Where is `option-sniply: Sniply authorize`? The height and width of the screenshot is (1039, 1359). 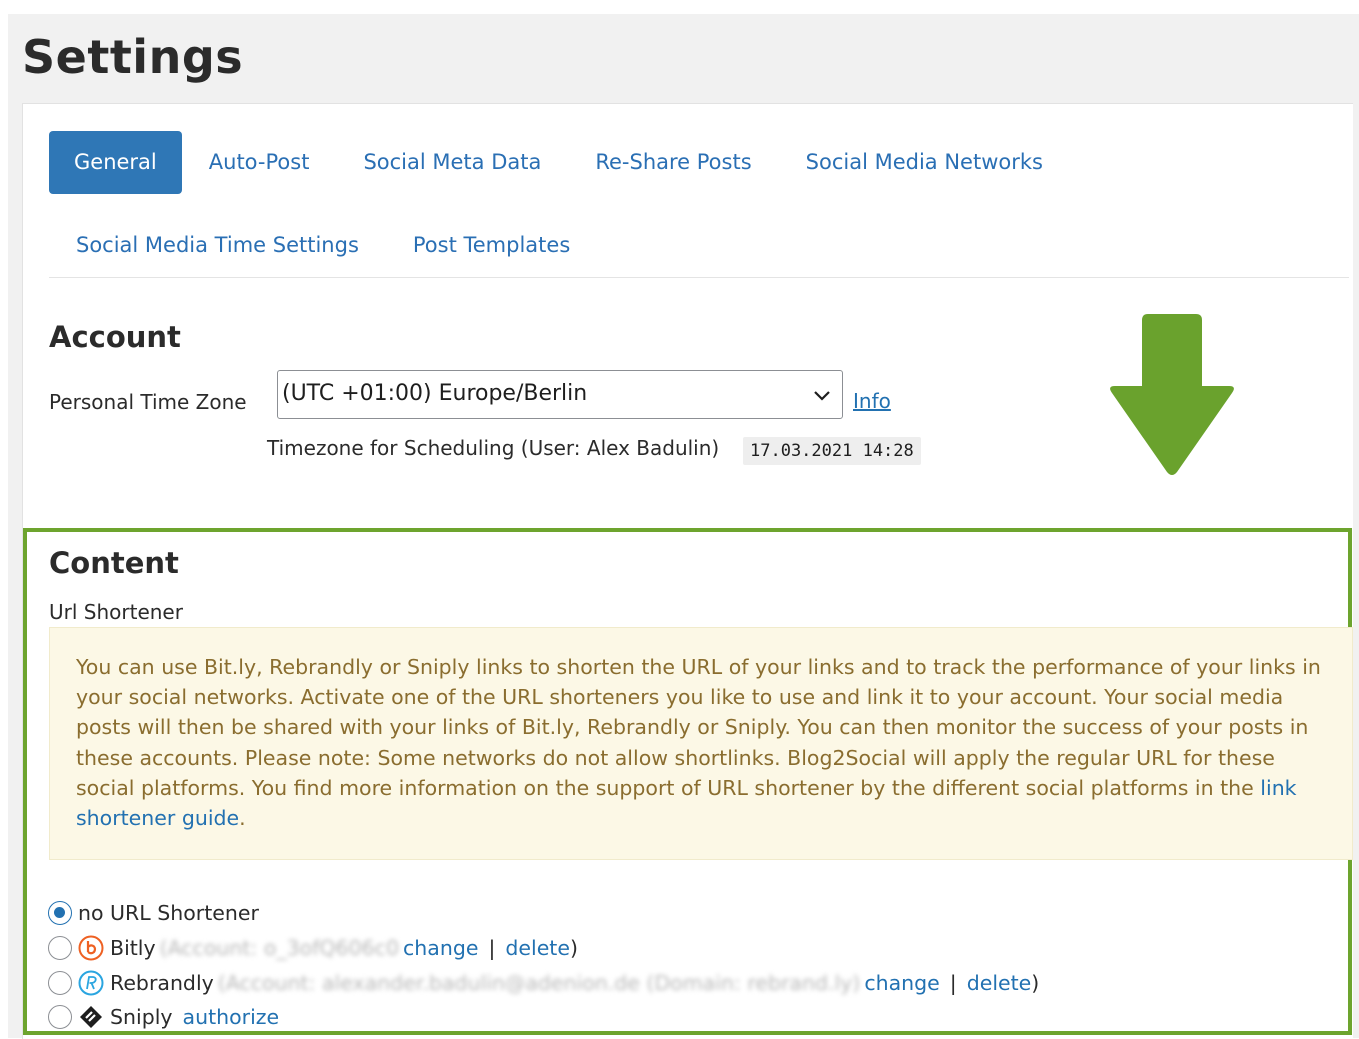
option-sniply: Sniply authorize is located at coordinates (163, 1017).